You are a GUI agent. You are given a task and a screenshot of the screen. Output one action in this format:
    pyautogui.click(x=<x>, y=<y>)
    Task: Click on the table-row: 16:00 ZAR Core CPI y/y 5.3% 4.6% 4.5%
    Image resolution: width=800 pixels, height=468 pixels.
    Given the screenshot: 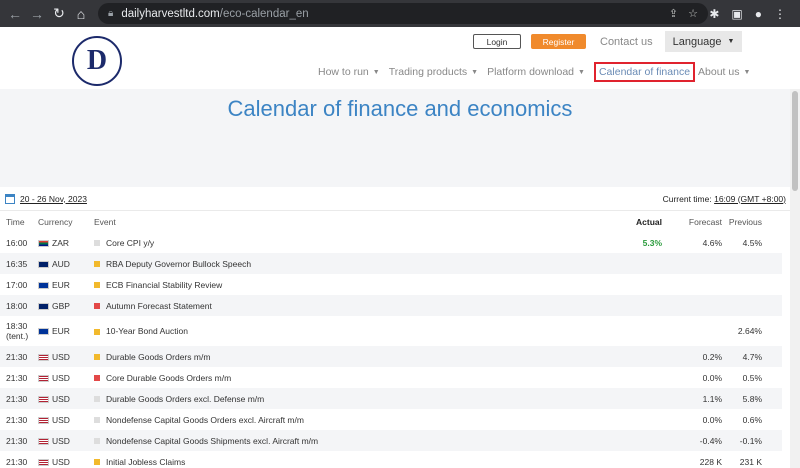 What is the action you would take?
    pyautogui.click(x=391, y=242)
    